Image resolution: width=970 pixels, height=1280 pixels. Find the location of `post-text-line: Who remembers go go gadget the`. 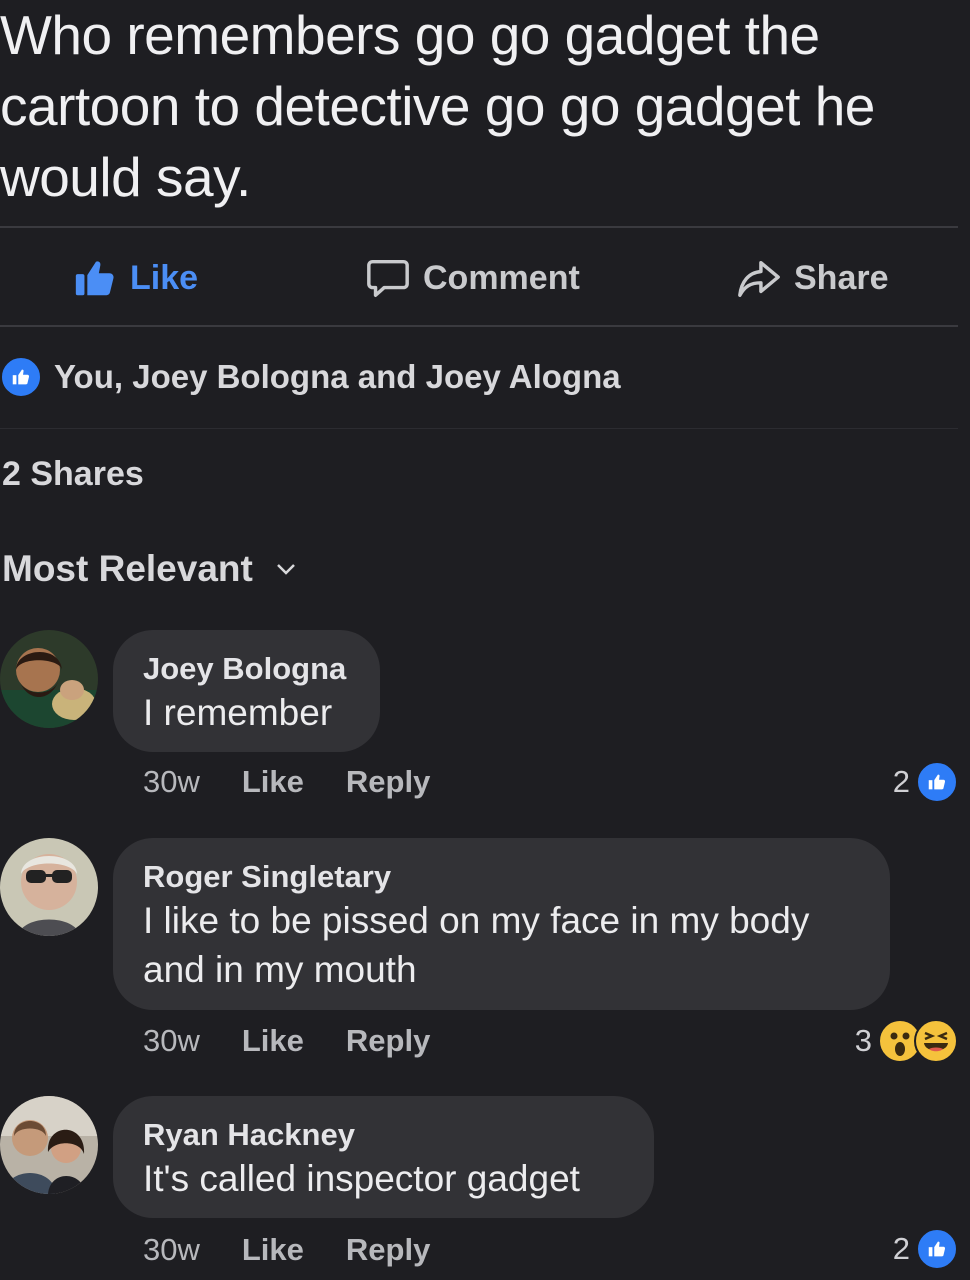

post-text-line: Who remembers go go gadget the is located at coordinates (410, 35).